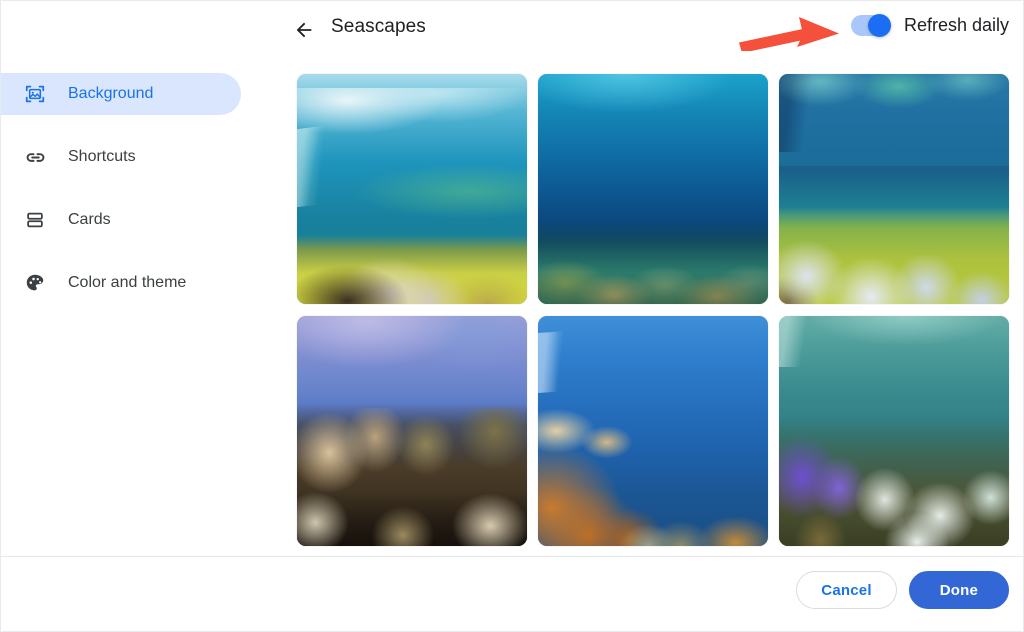 The height and width of the screenshot is (632, 1024). Describe the element at coordinates (121, 220) in the screenshot. I see `sidebar-item-cards: Cards` at that location.